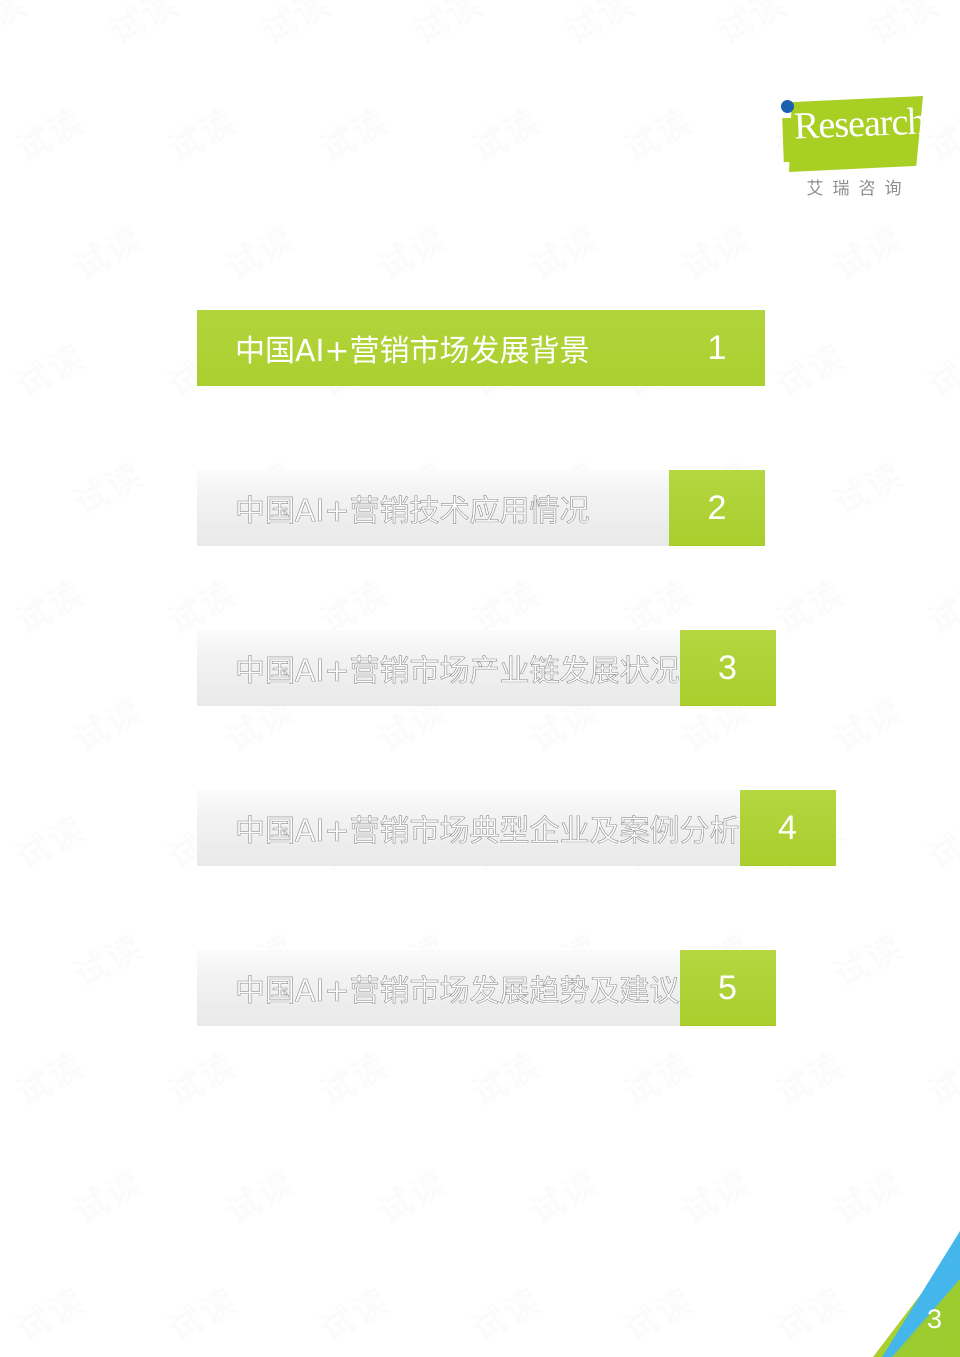 Image resolution: width=960 pixels, height=1357 pixels. Describe the element at coordinates (858, 189) in the screenshot. I see `logo-subtitle: 艾瑞咨询` at that location.